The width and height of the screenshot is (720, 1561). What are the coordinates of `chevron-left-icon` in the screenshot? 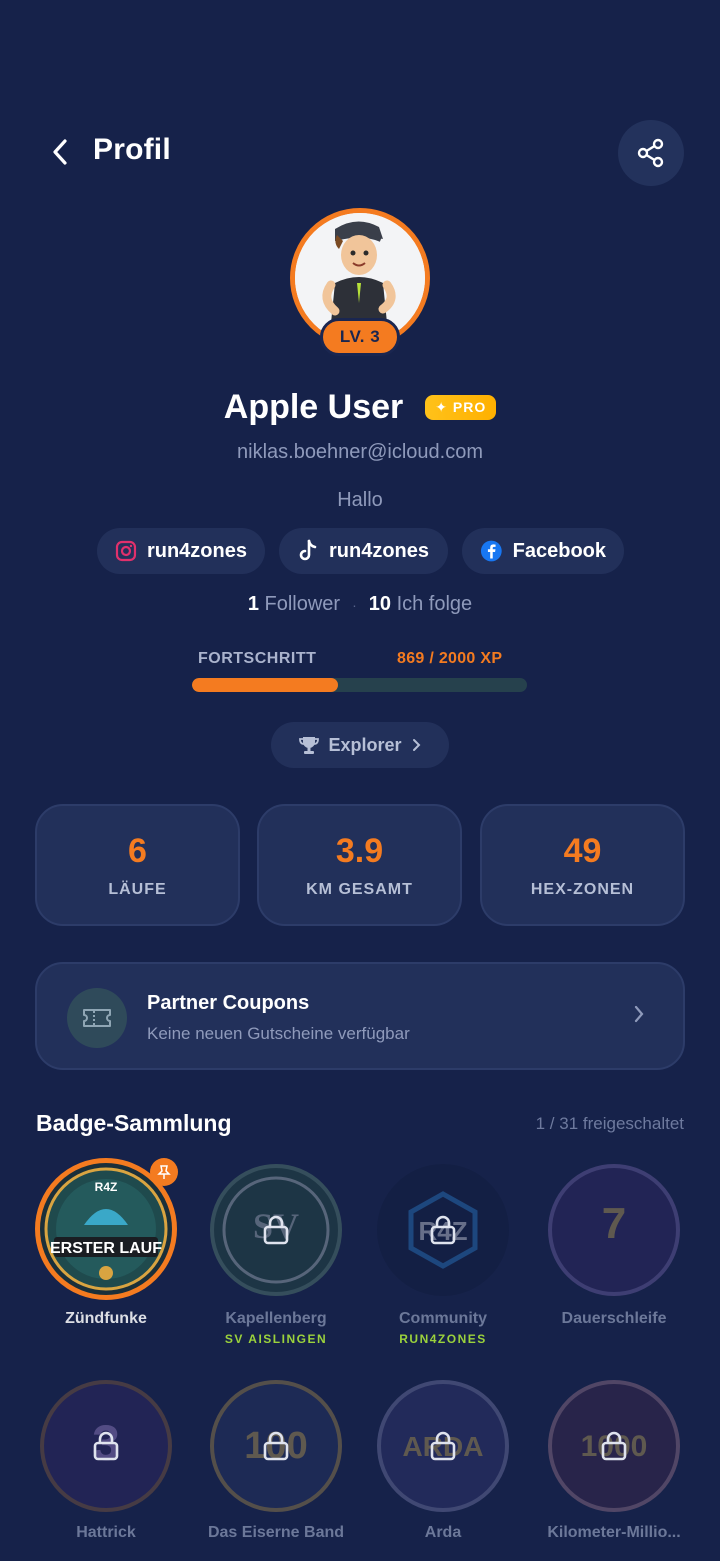 It's located at (60, 152).